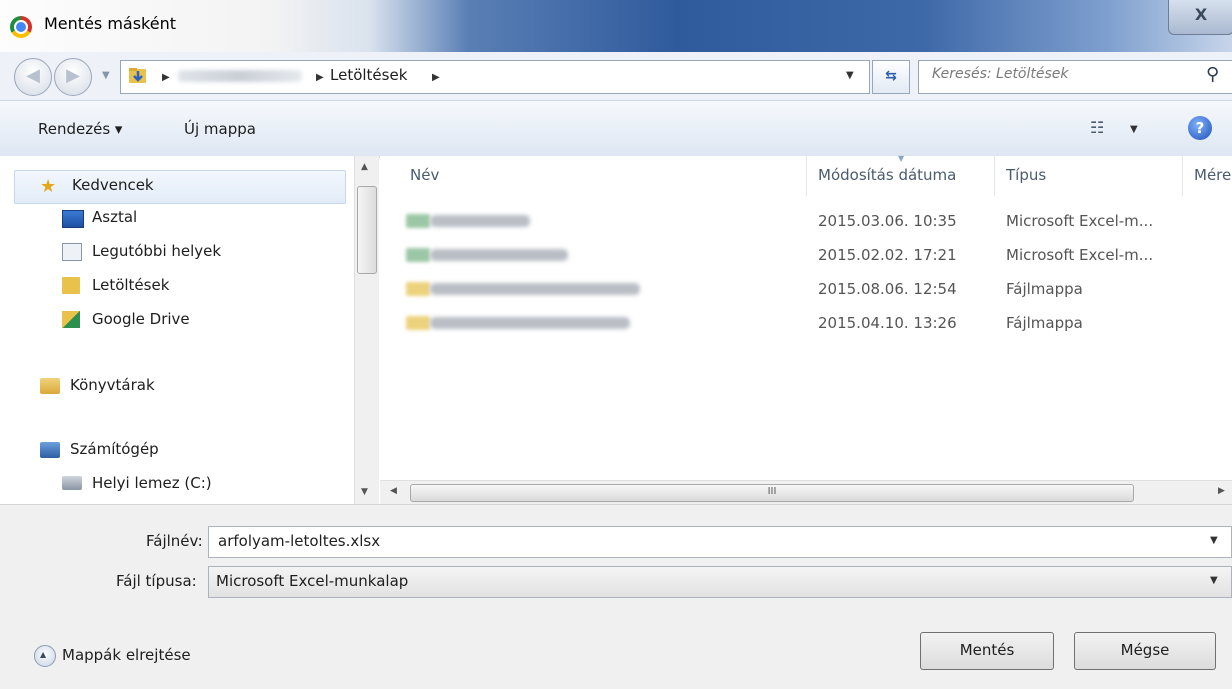 The height and width of the screenshot is (689, 1232). Describe the element at coordinates (72, 252) in the screenshot. I see `recent-places-icon` at that location.